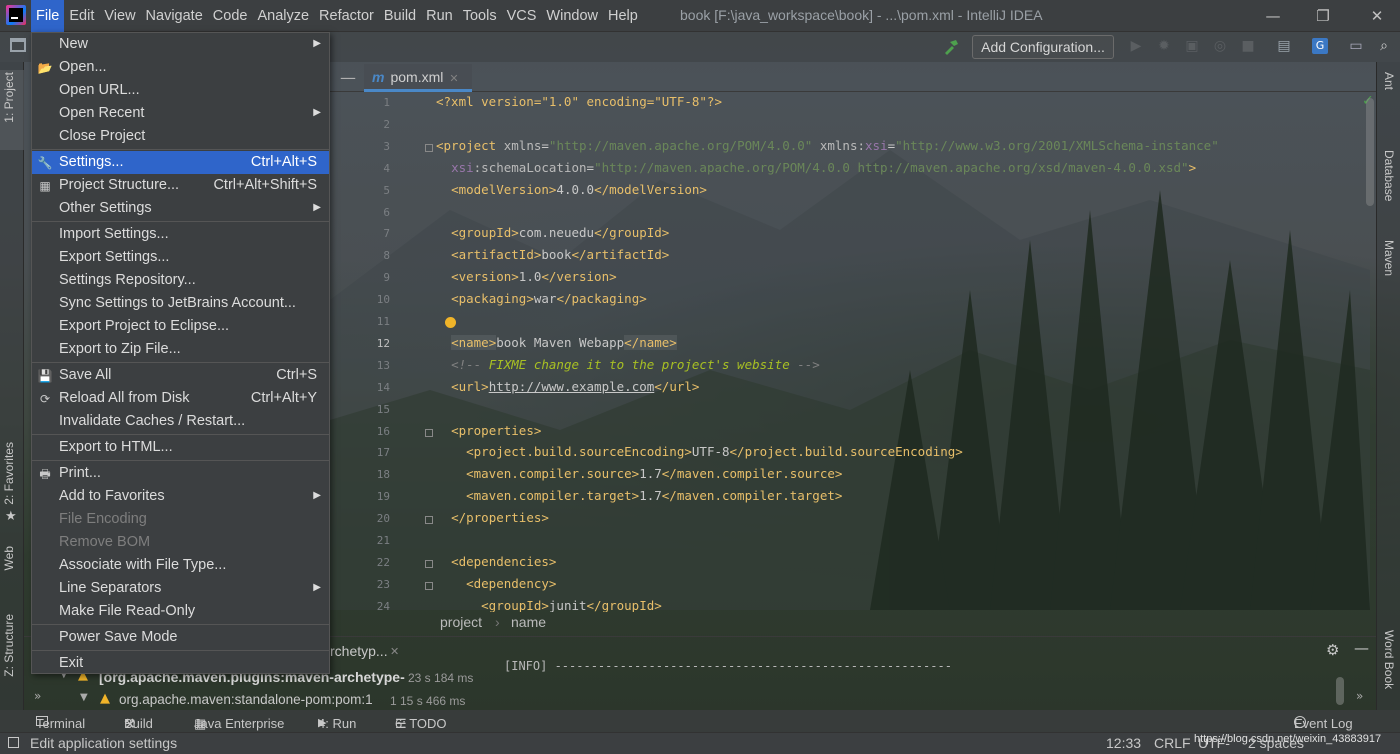 This screenshot has height=754, width=1400. I want to click on expand-arrow-icon: ▼, so click(84, 697).